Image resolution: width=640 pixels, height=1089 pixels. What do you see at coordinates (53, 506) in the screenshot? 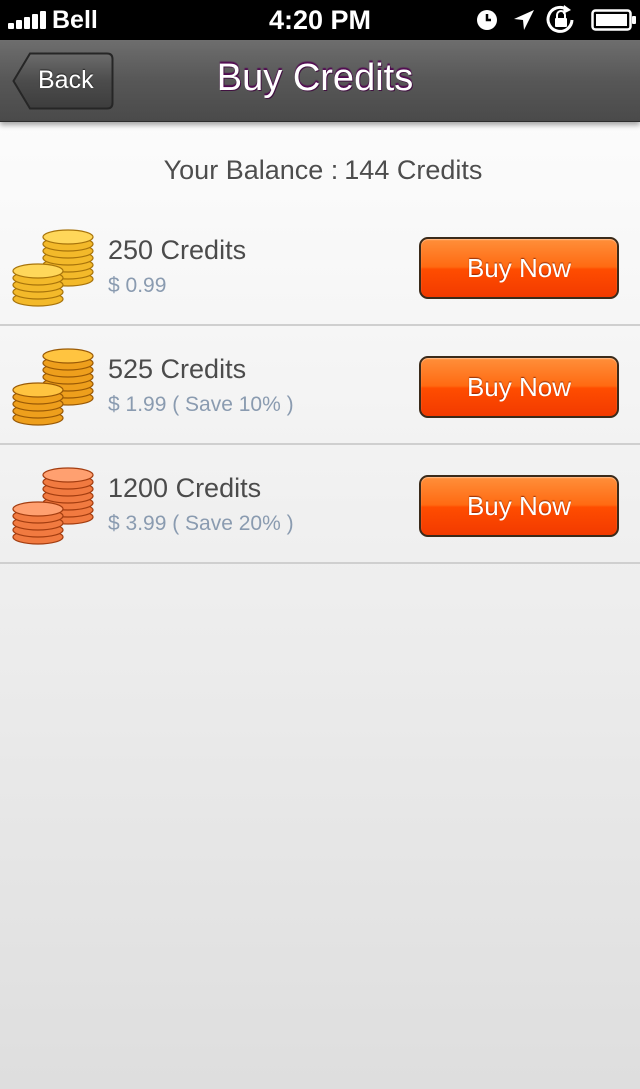
I see `copper-coins-icon` at bounding box center [53, 506].